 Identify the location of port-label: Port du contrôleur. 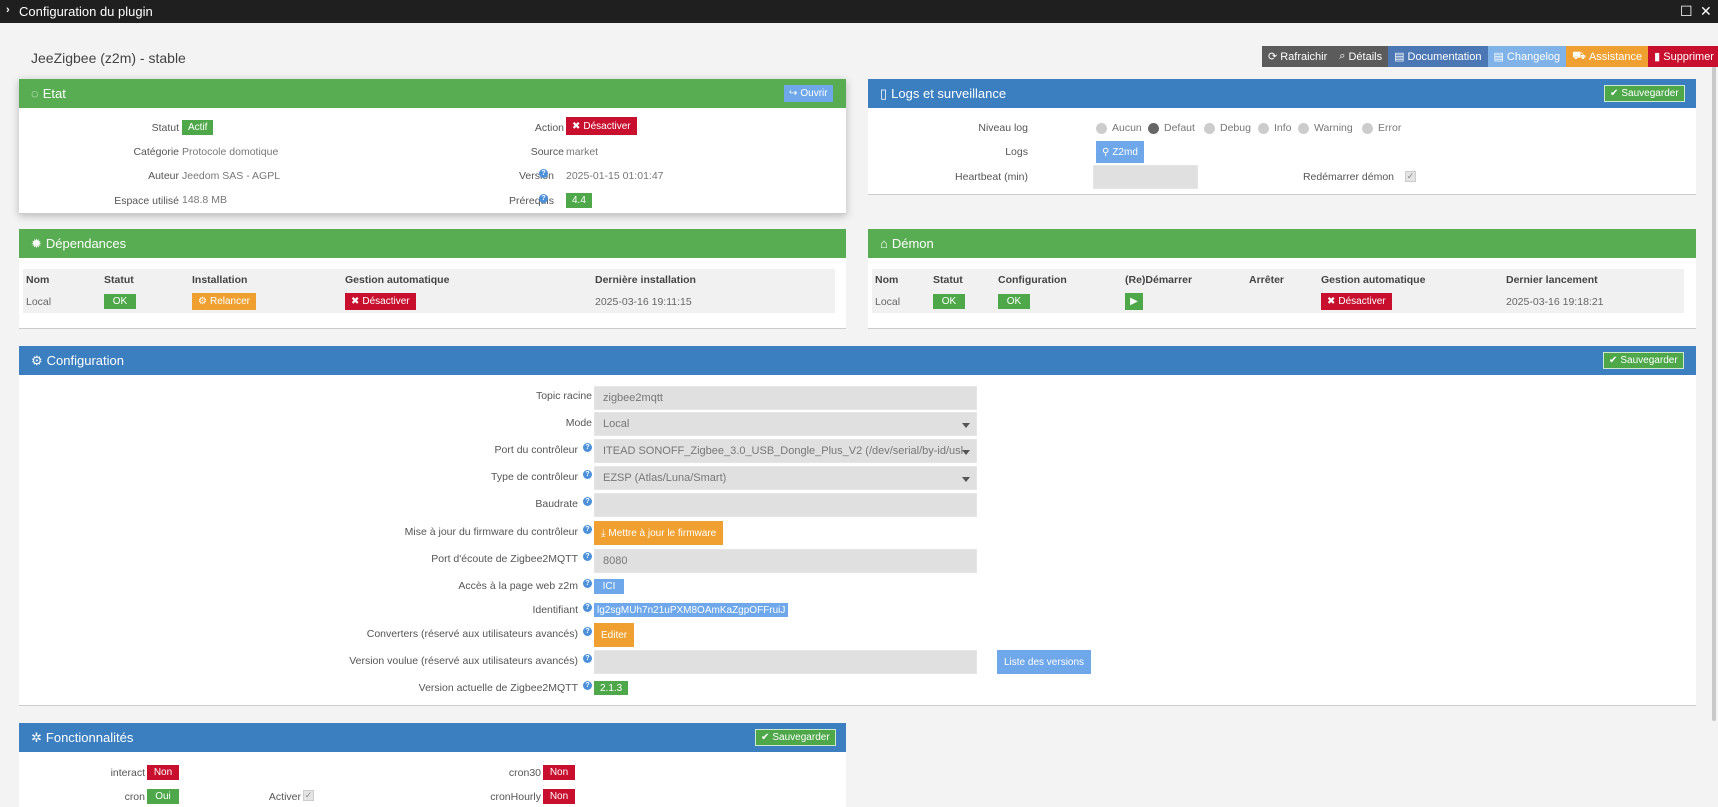
(536, 450).